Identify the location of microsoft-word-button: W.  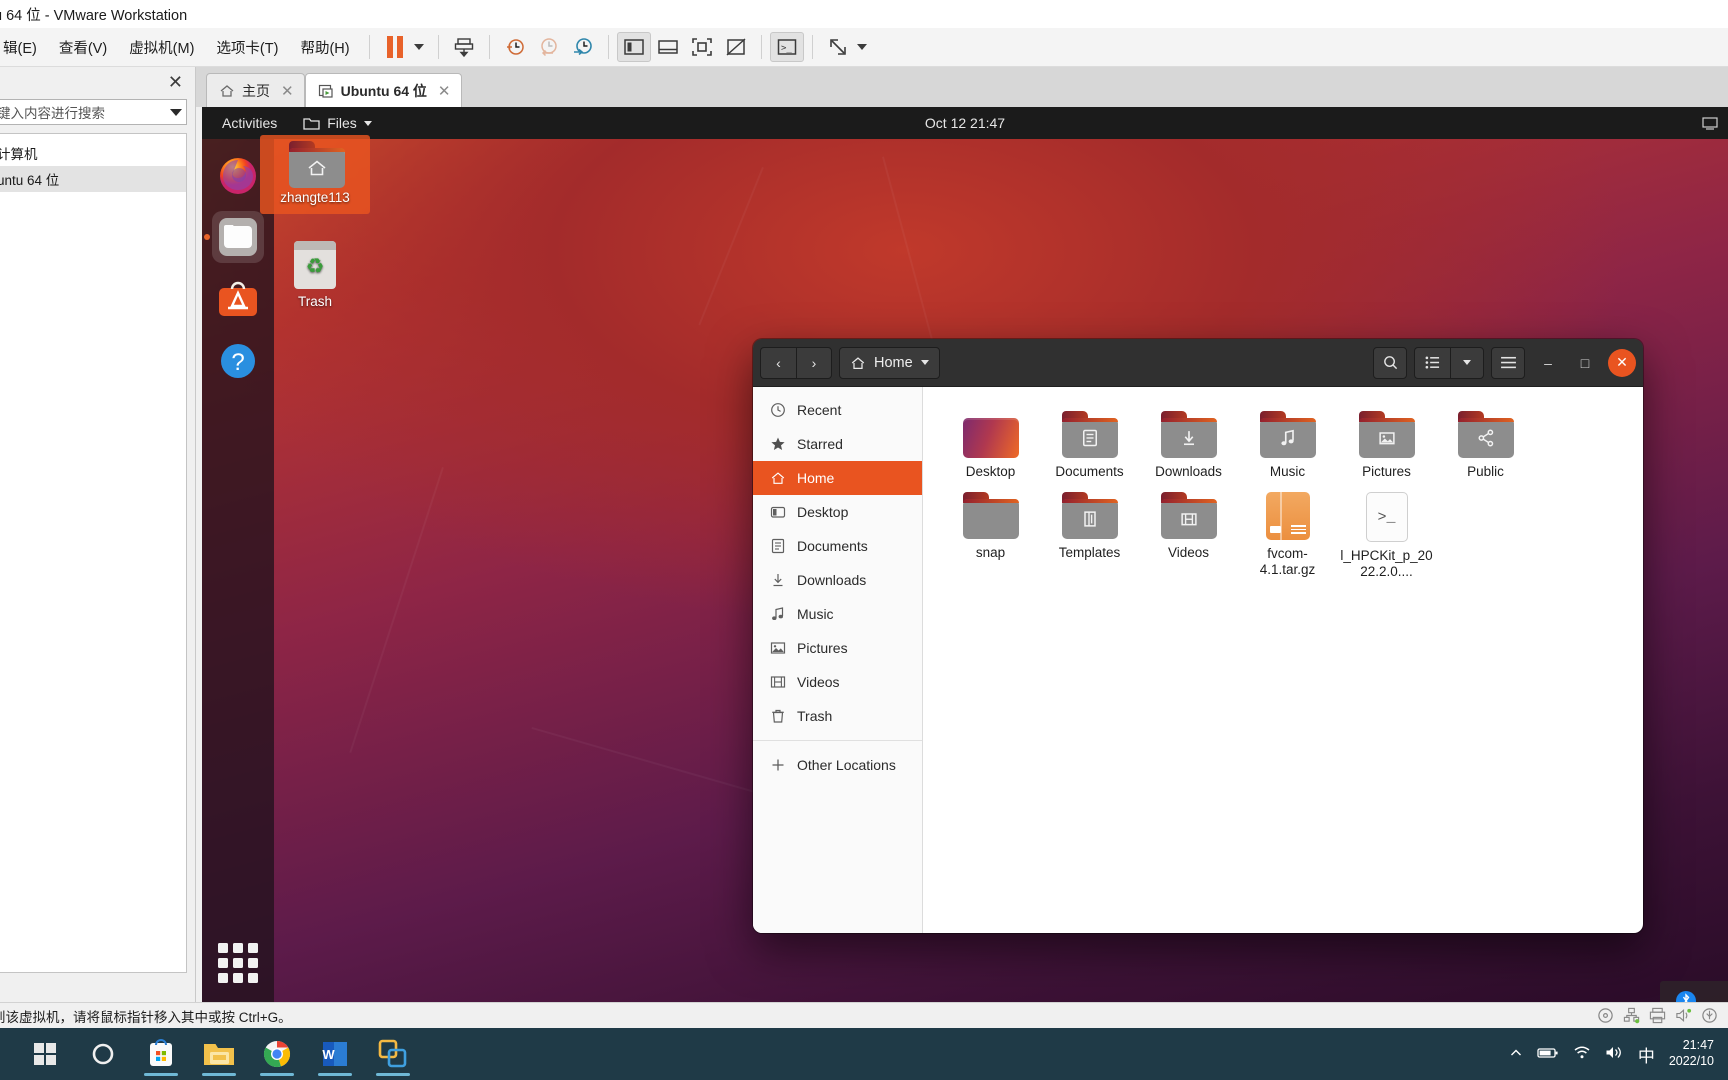
(335, 1054).